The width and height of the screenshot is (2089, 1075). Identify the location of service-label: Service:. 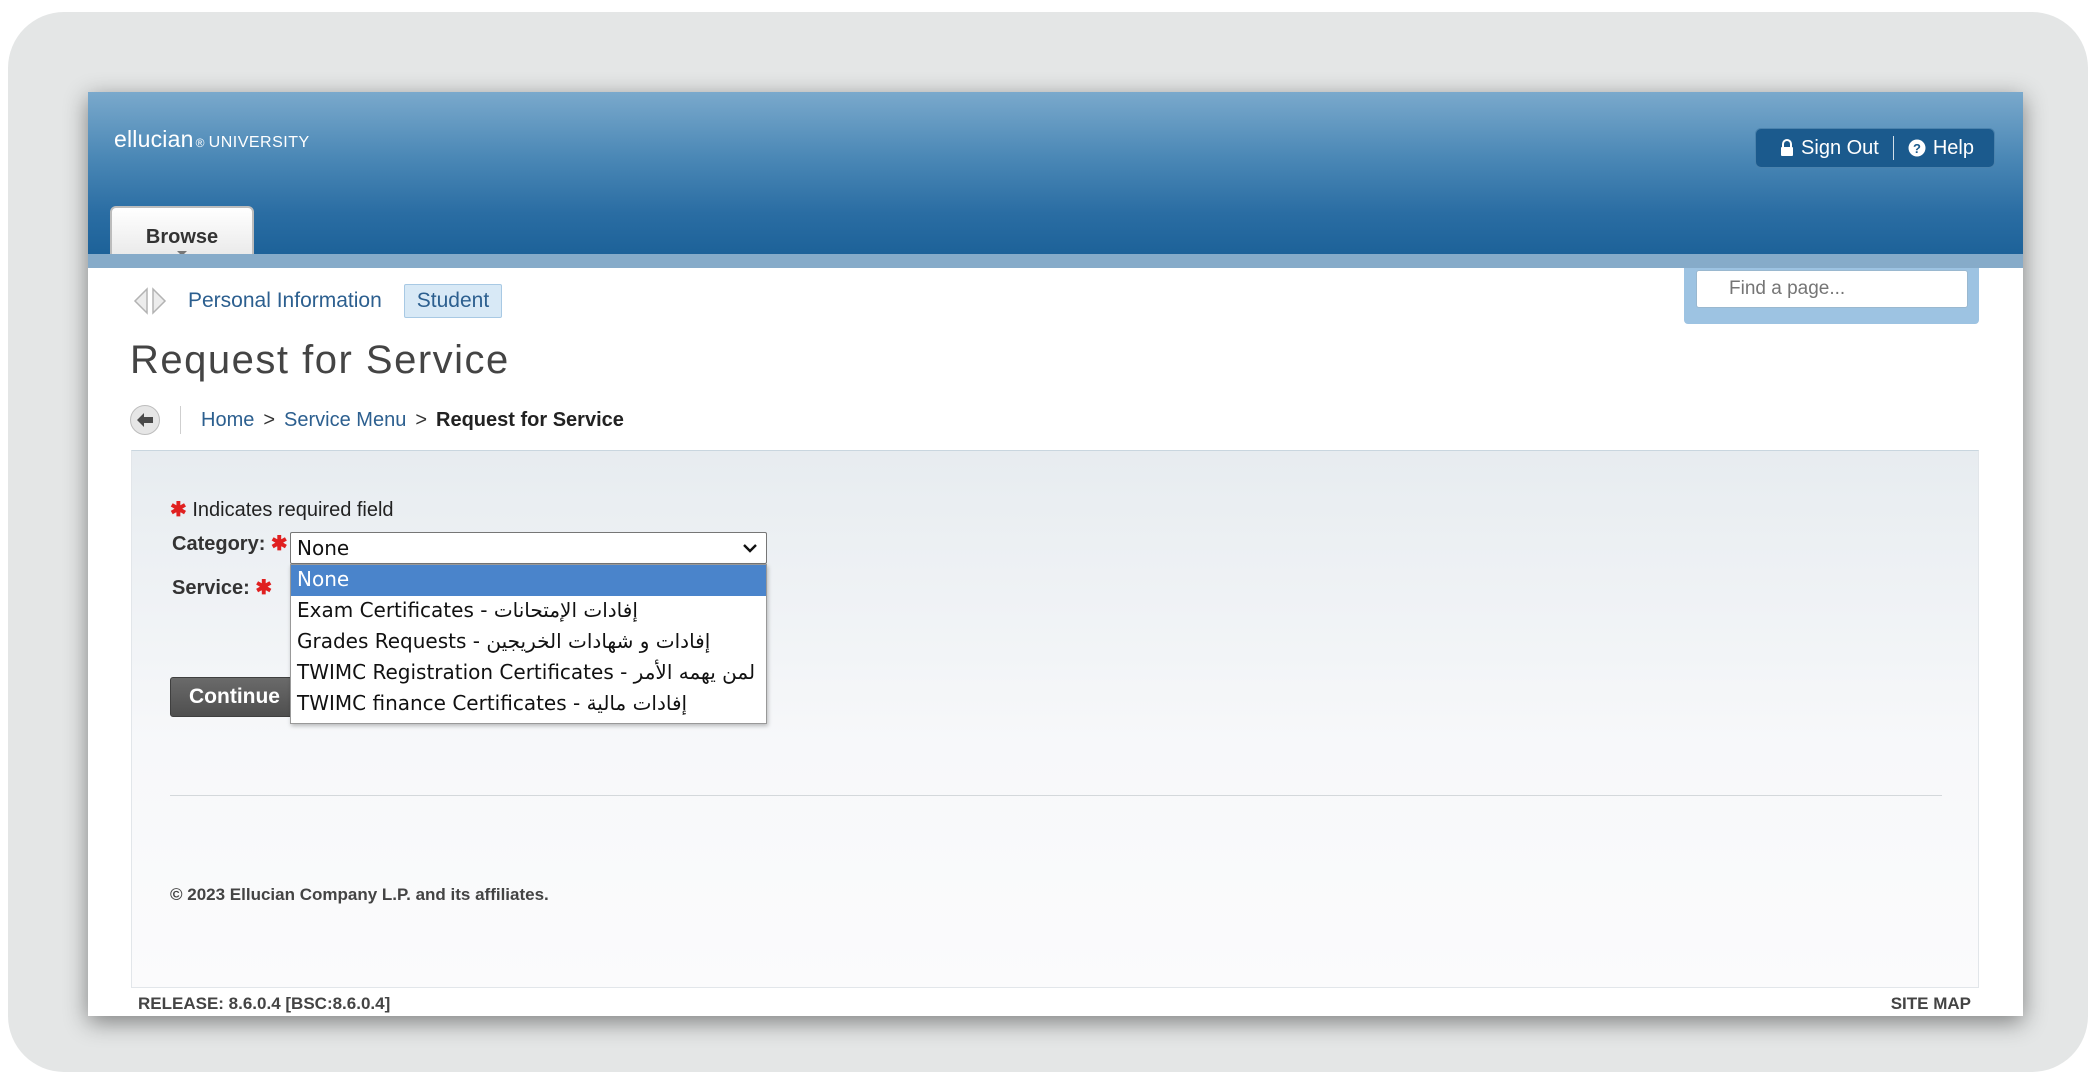
(211, 588).